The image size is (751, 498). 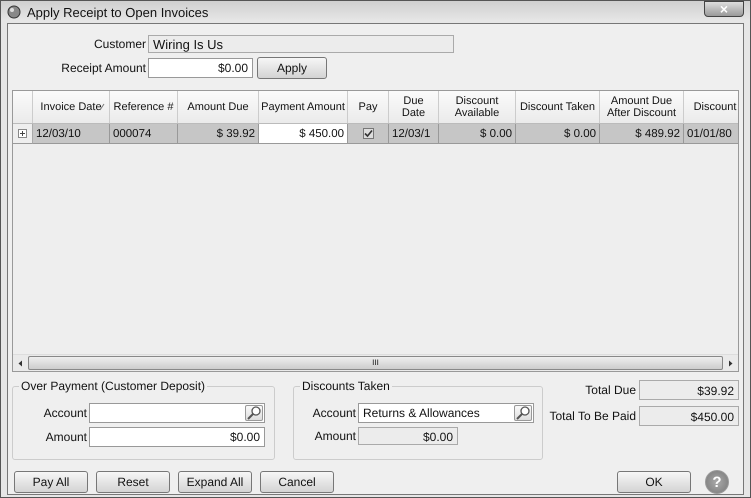 I want to click on action-button: Reset, so click(x=133, y=482).